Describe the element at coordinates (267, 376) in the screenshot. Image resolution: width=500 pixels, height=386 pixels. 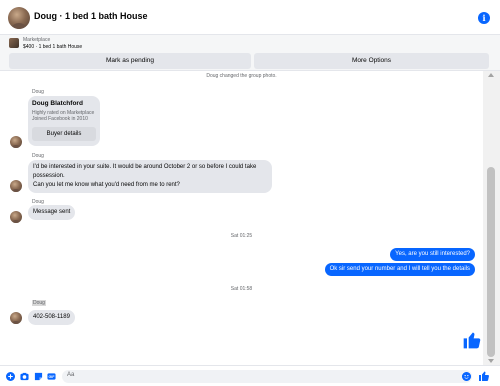
I see `message-input: Aa` at that location.